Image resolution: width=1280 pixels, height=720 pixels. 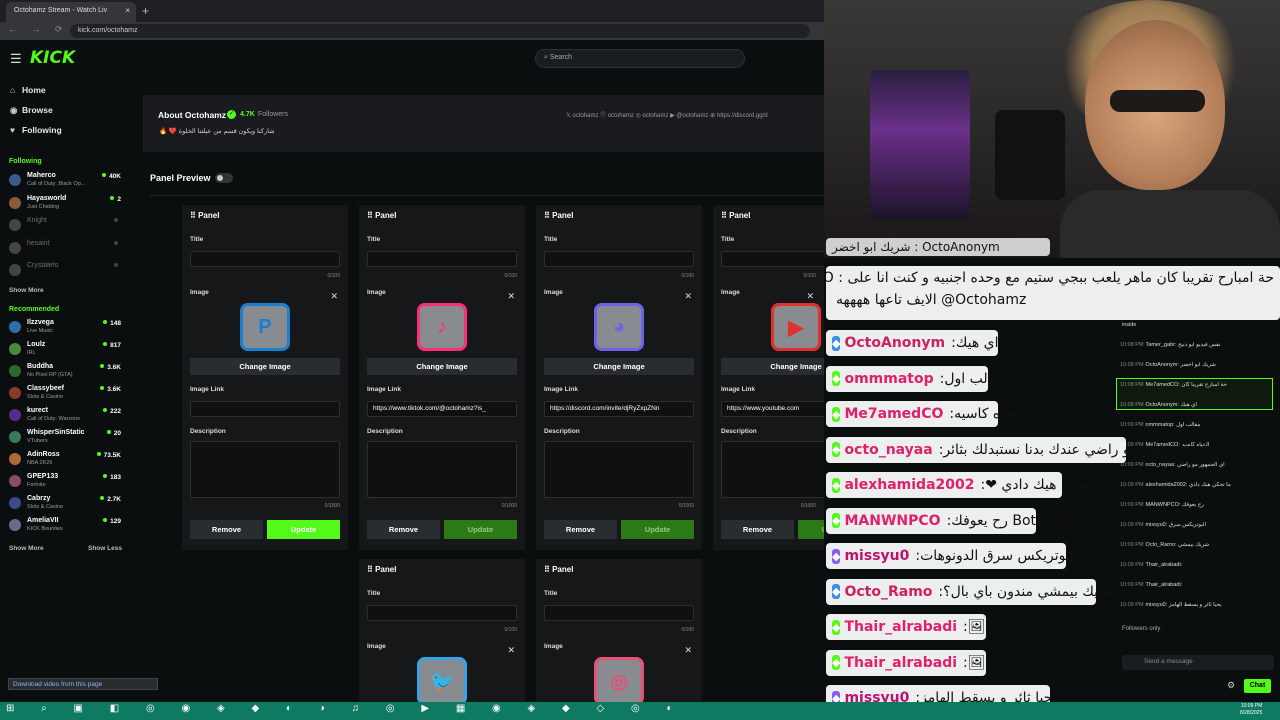 I want to click on panel-image-thumbnail: ♪, so click(x=442, y=327).